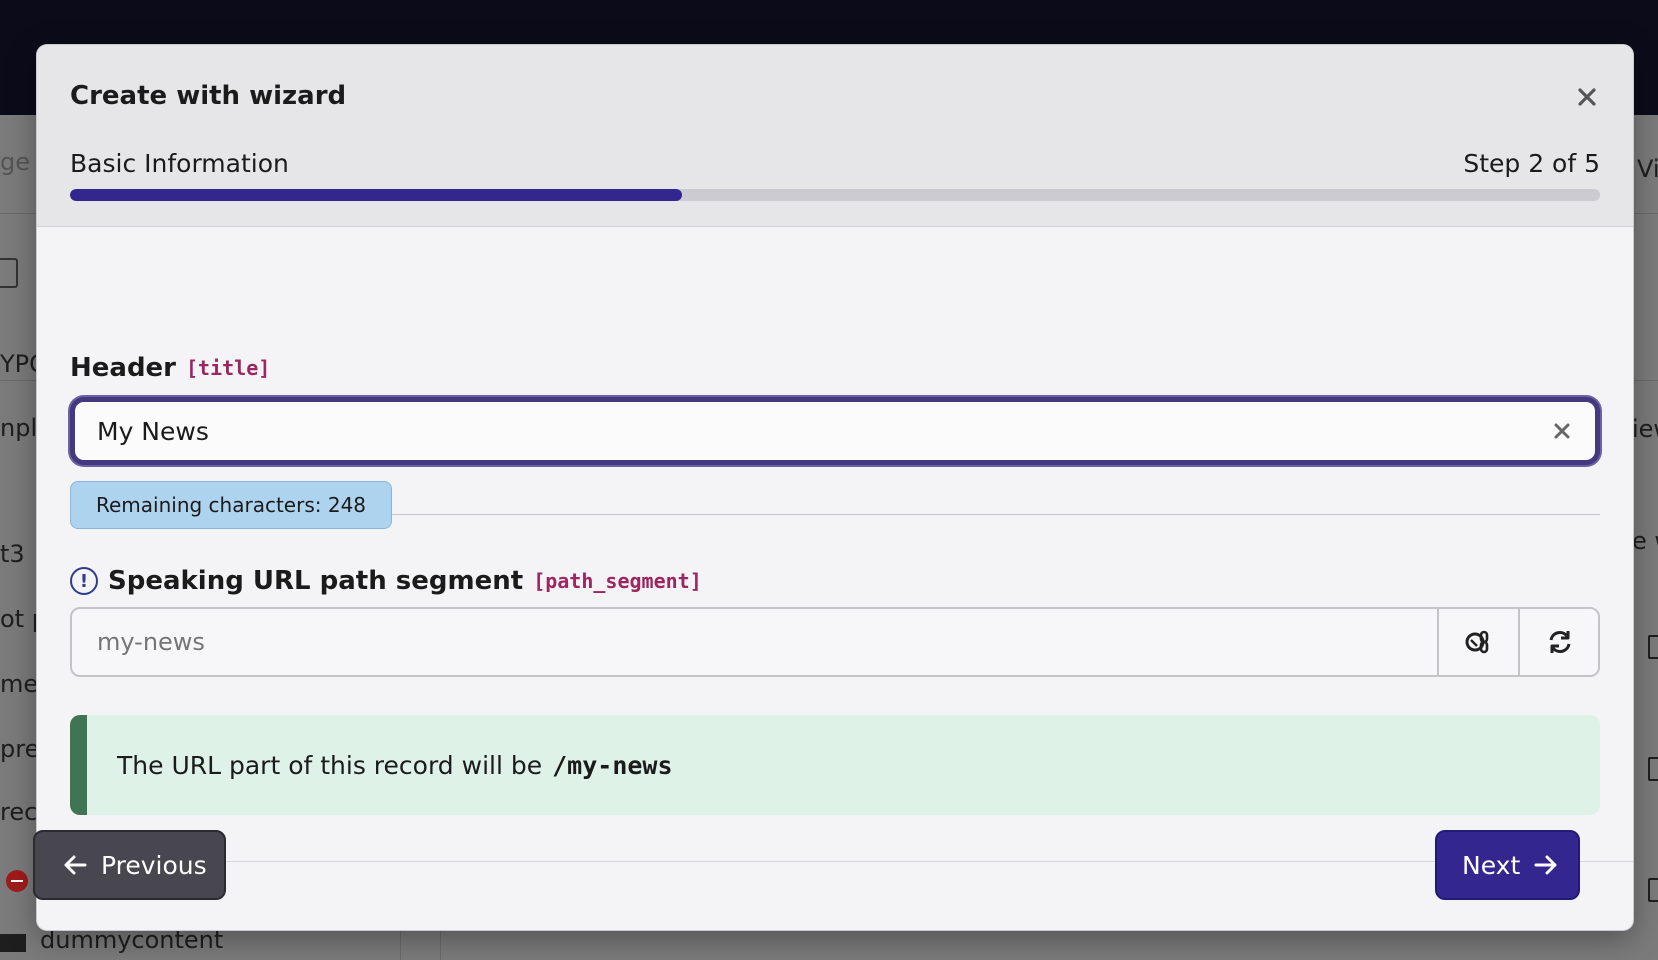 The height and width of the screenshot is (960, 1658). I want to click on slug-field-key: [path_segment], so click(617, 581).